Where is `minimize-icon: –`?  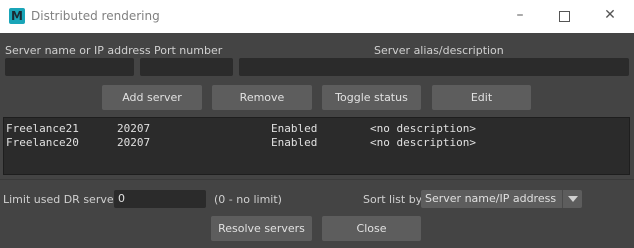
minimize-icon: – is located at coordinates (520, 15).